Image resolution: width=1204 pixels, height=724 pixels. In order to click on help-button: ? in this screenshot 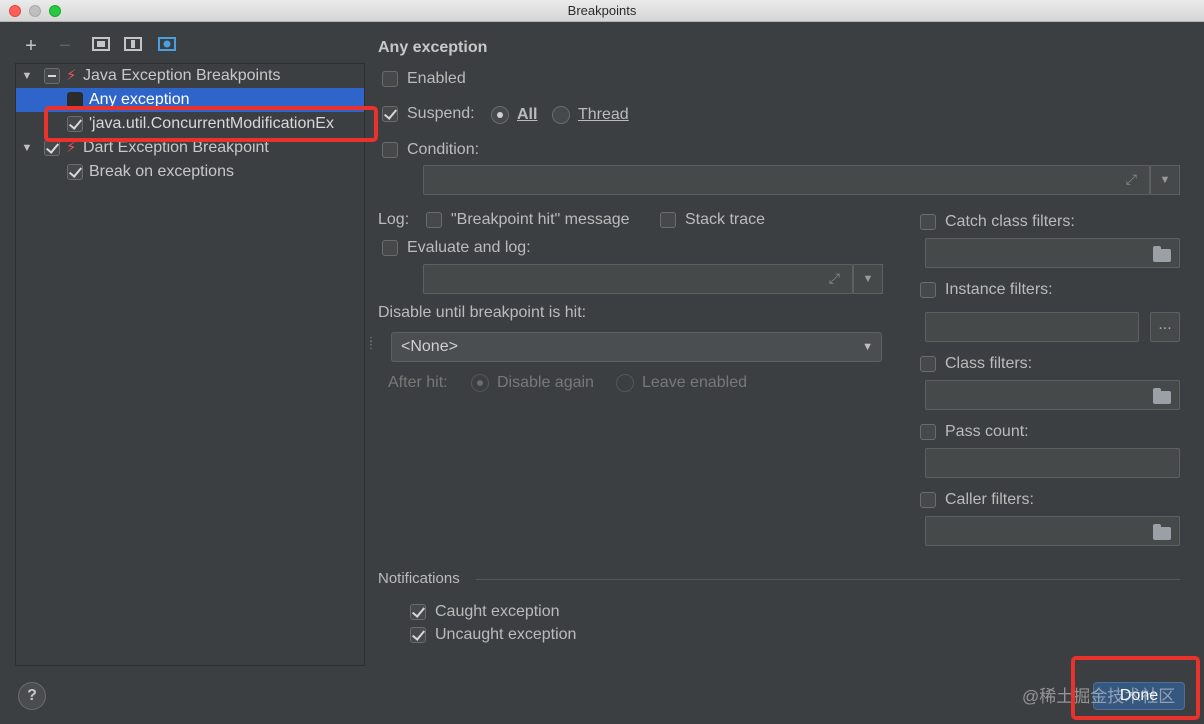, I will do `click(32, 696)`.